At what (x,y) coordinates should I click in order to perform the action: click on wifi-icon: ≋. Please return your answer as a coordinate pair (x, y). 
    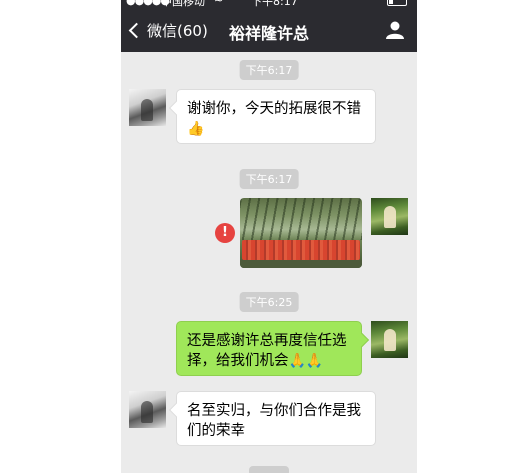
    Looking at the image, I should click on (218, 2).